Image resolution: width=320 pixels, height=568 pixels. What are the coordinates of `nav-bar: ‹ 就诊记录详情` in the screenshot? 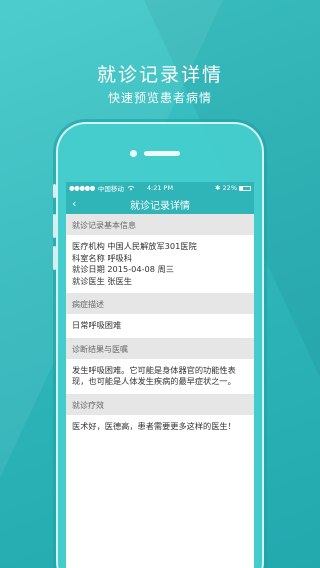 It's located at (160, 204).